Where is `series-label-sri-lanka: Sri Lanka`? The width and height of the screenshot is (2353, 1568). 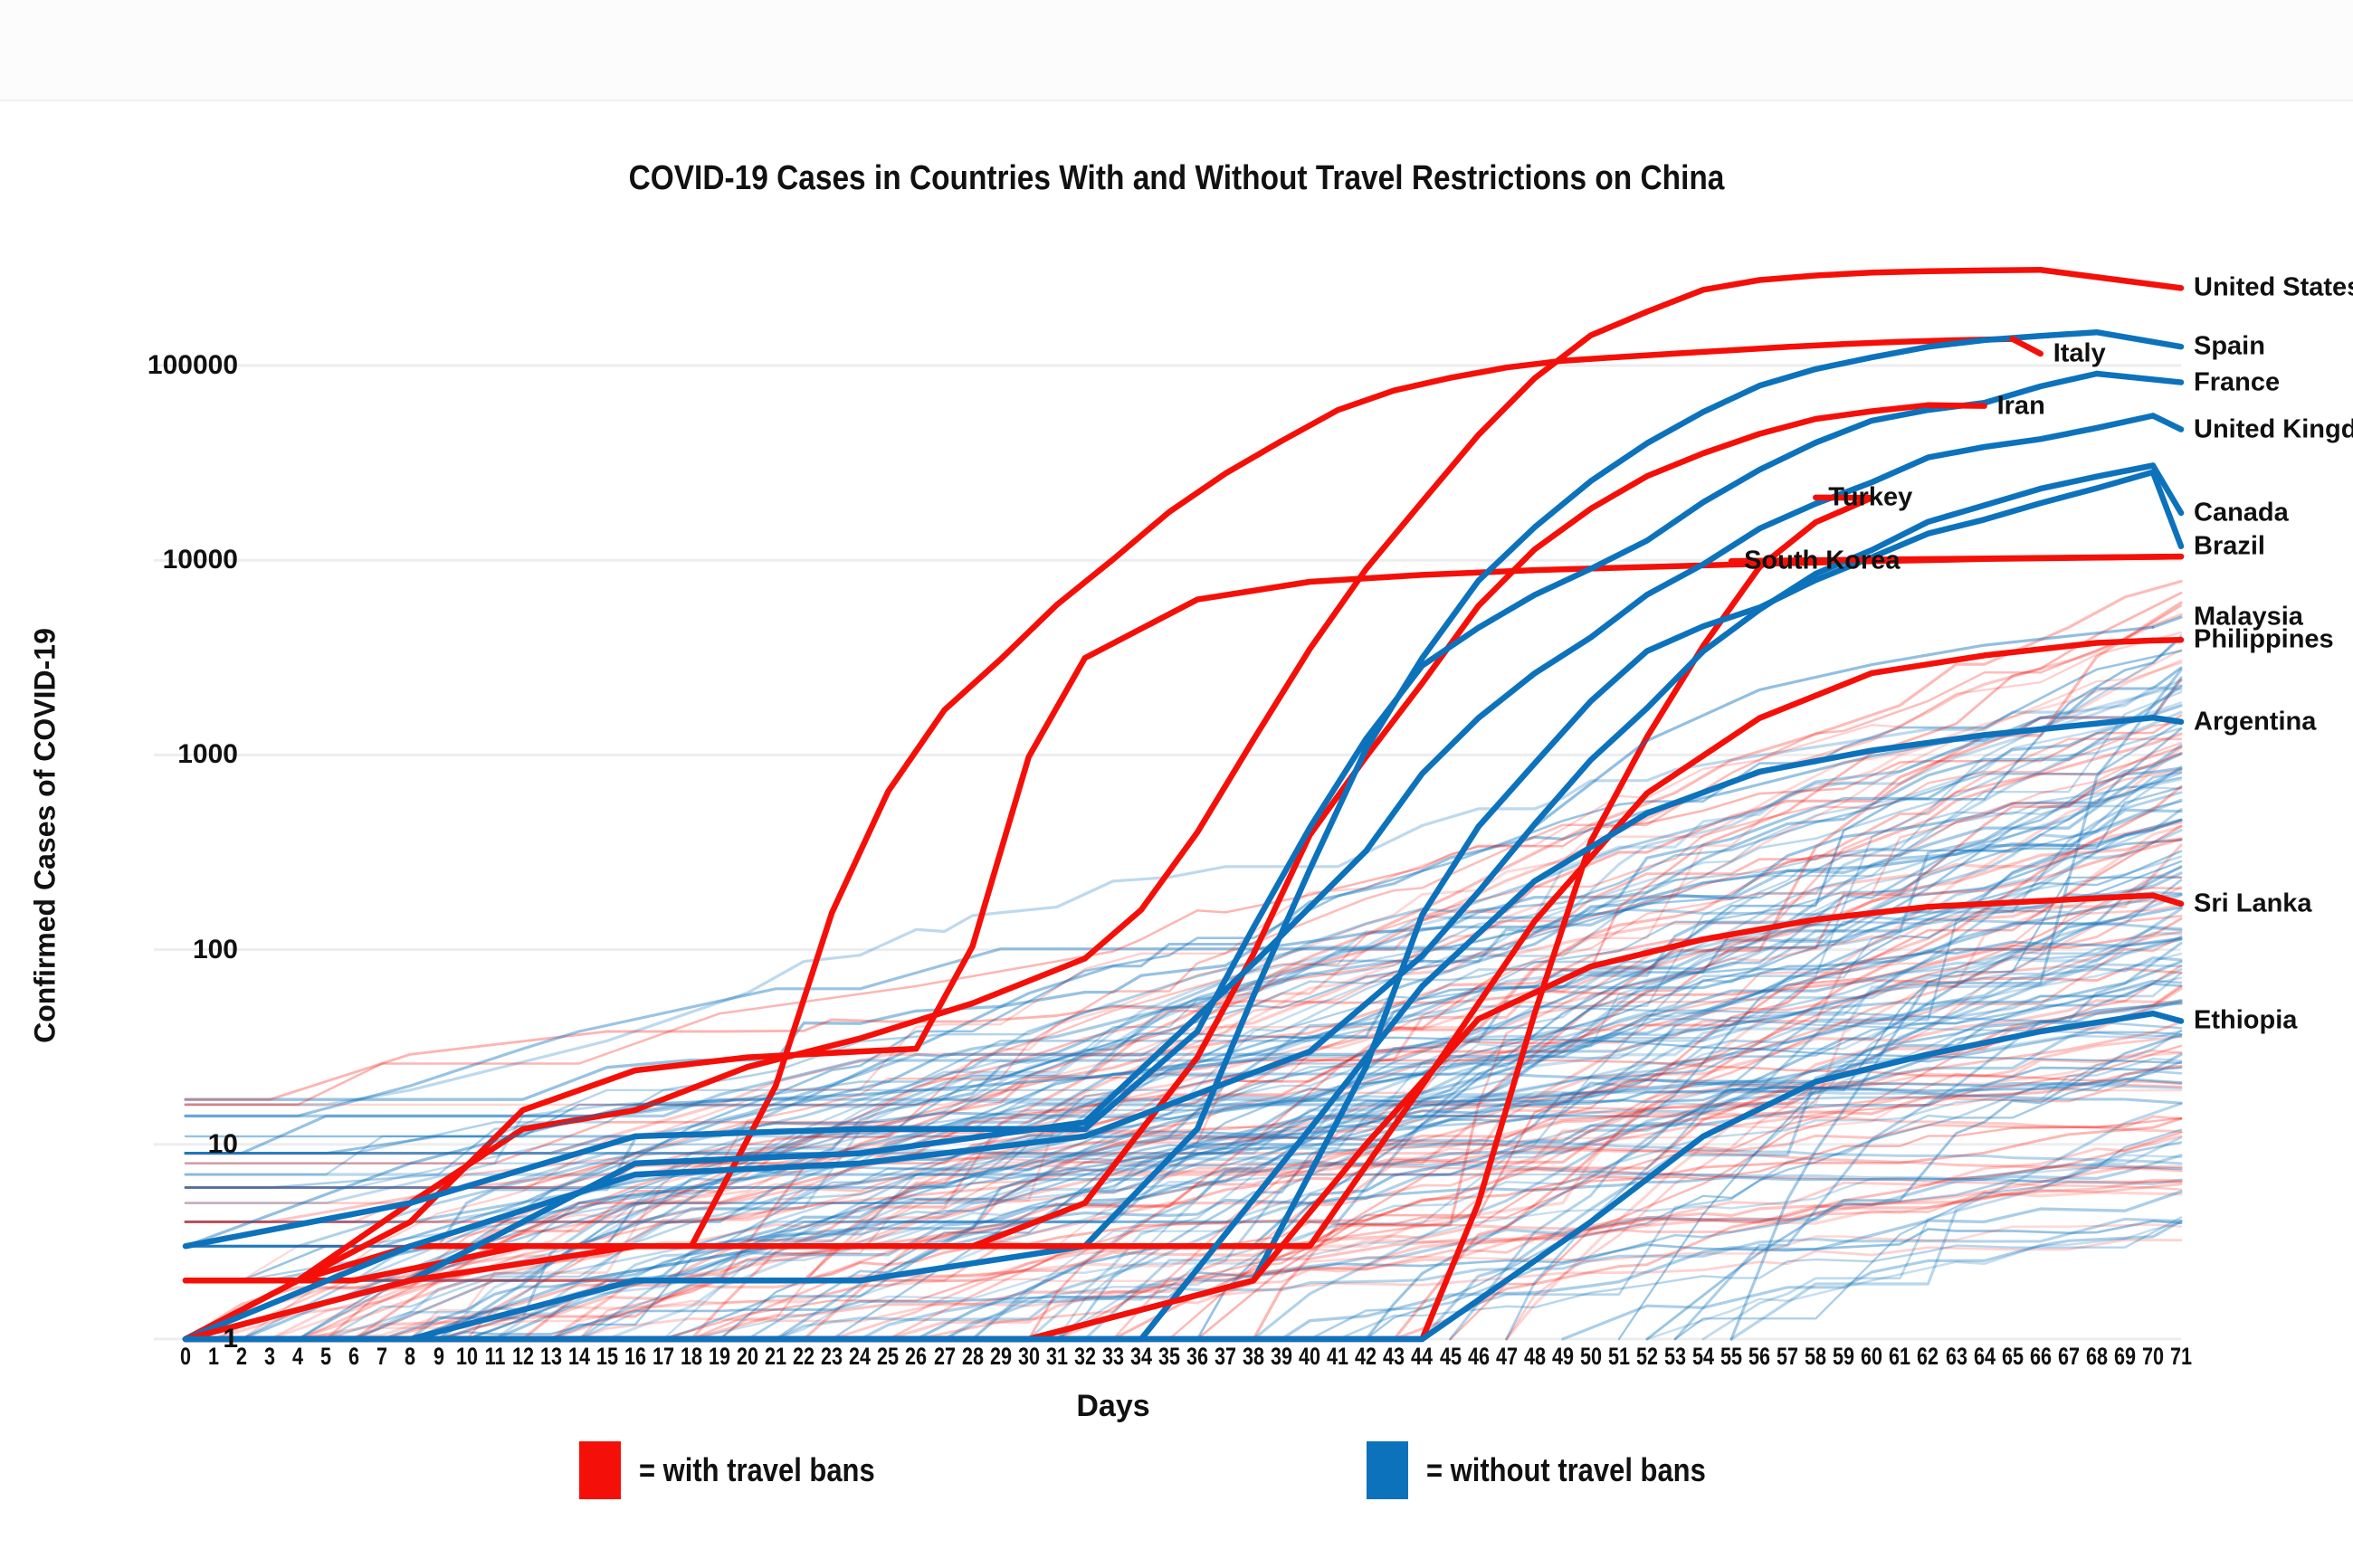 series-label-sri-lanka: Sri Lanka is located at coordinates (2253, 904).